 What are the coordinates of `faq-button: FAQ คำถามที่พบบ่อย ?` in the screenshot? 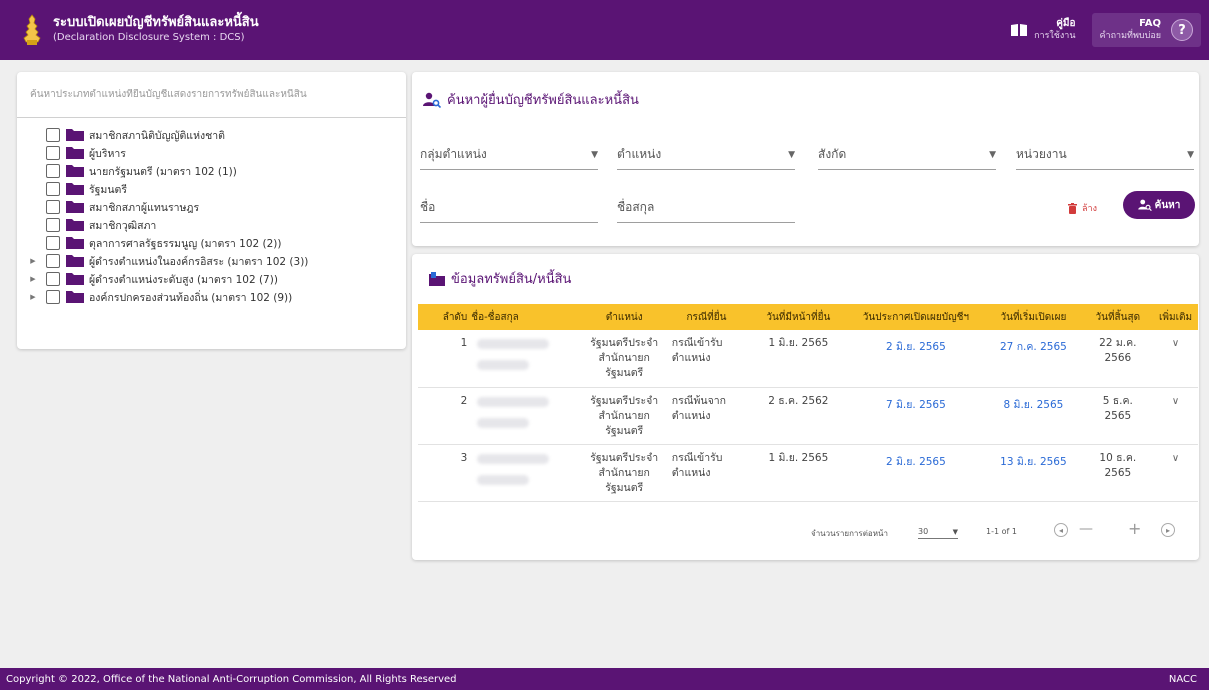 It's located at (1146, 30).